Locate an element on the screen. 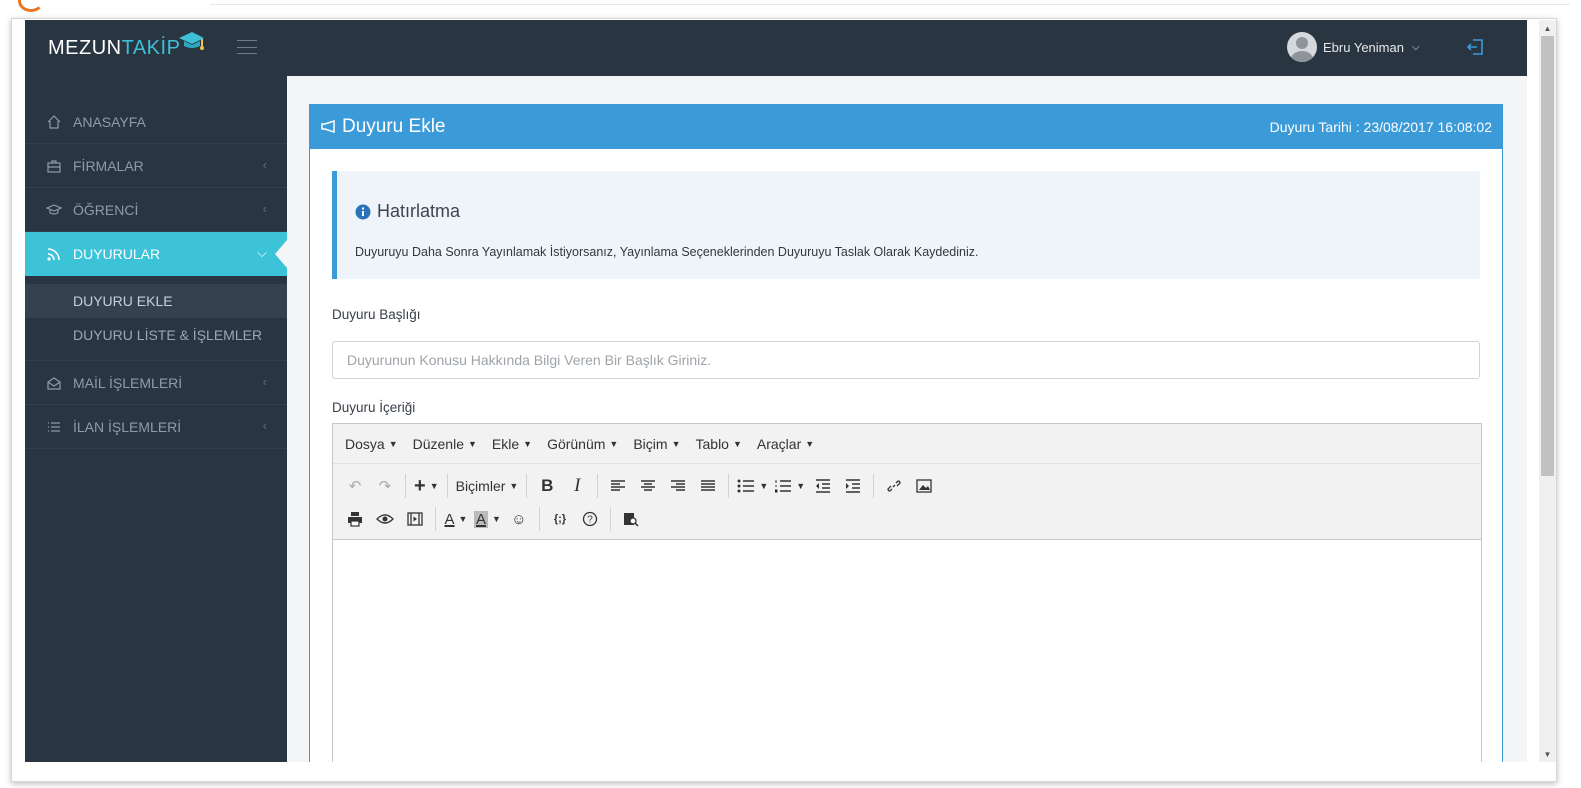 The height and width of the screenshot is (788, 1581). brand-main: MEZUN is located at coordinates (85, 48).